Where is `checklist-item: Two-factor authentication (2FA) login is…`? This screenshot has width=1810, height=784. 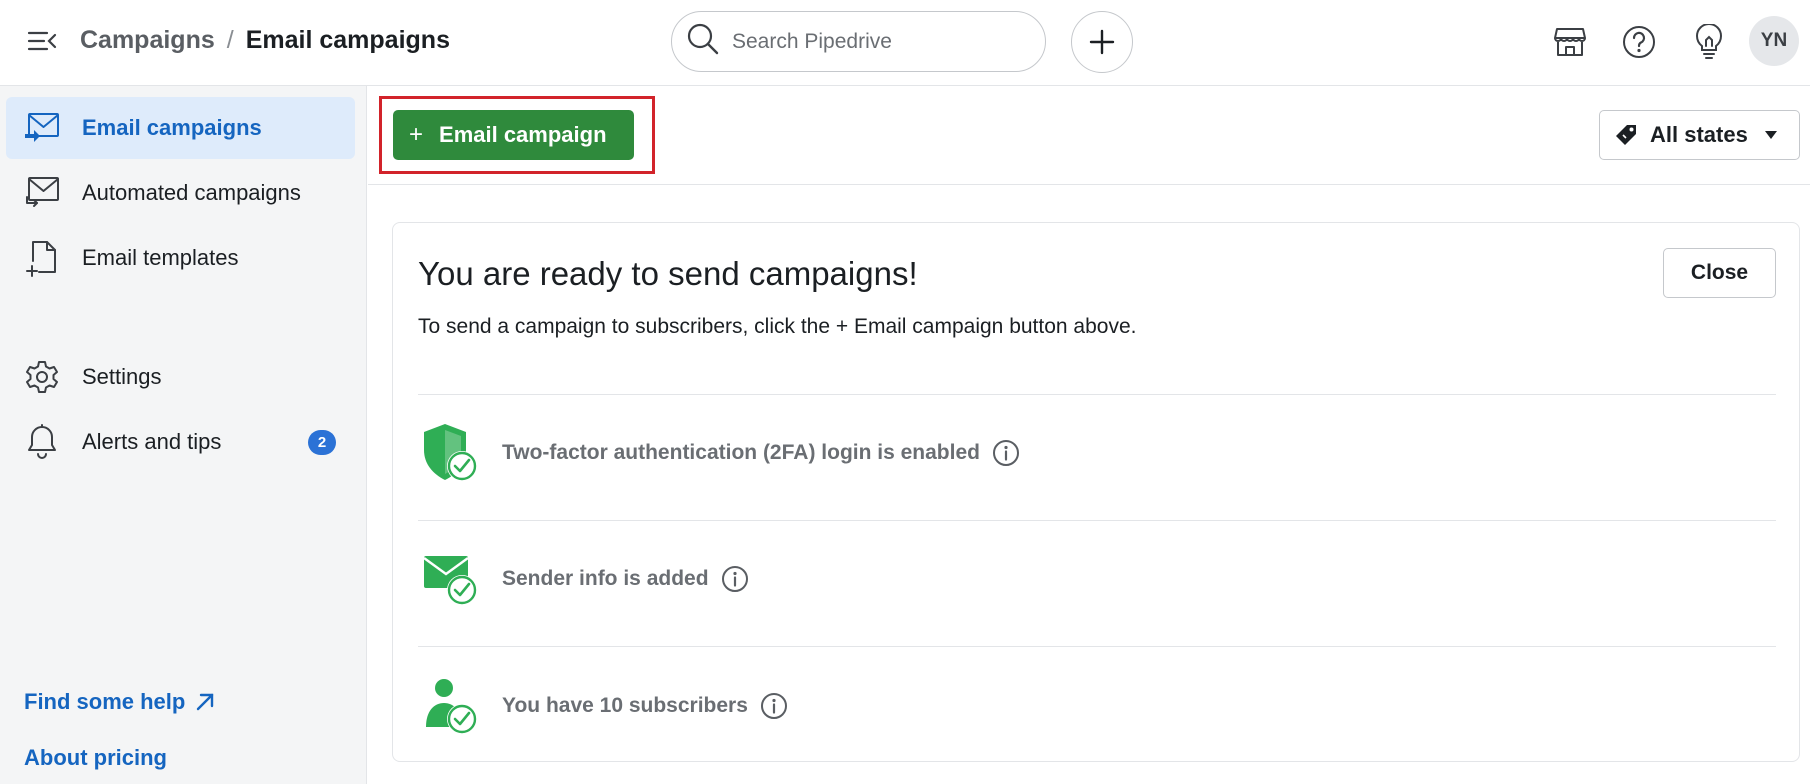 checklist-item: Two-factor authentication (2FA) login is… is located at coordinates (1097, 453).